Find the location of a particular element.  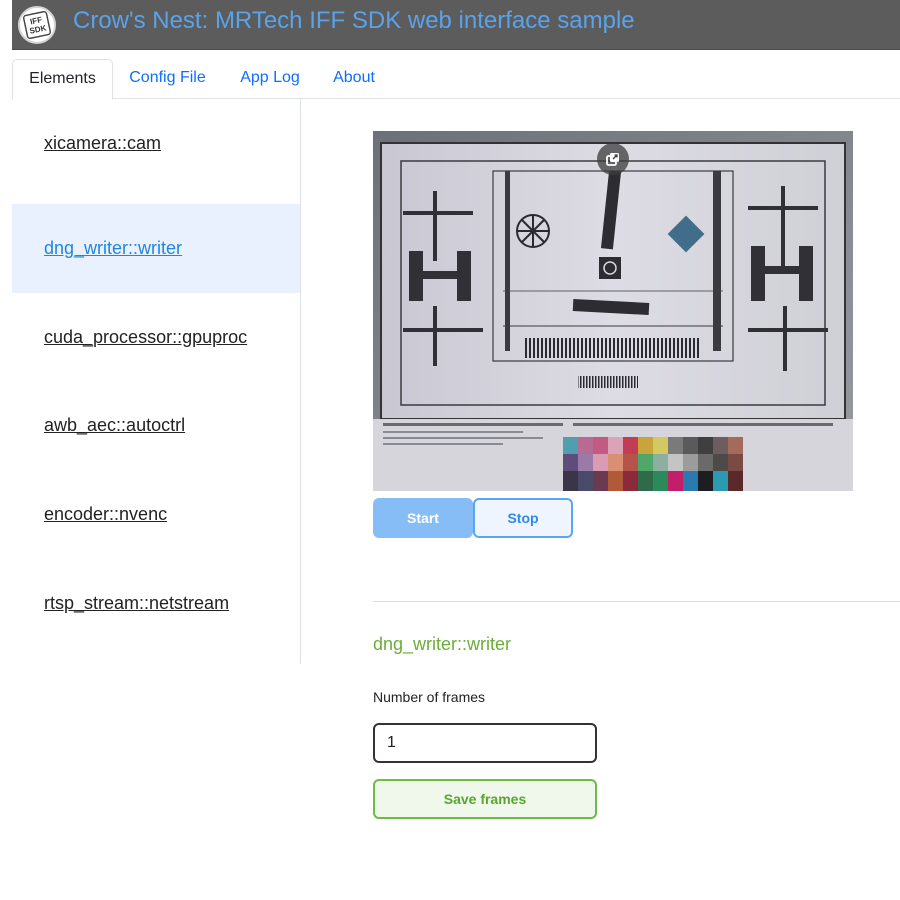

tab-elements: Elements is located at coordinates (62, 79).